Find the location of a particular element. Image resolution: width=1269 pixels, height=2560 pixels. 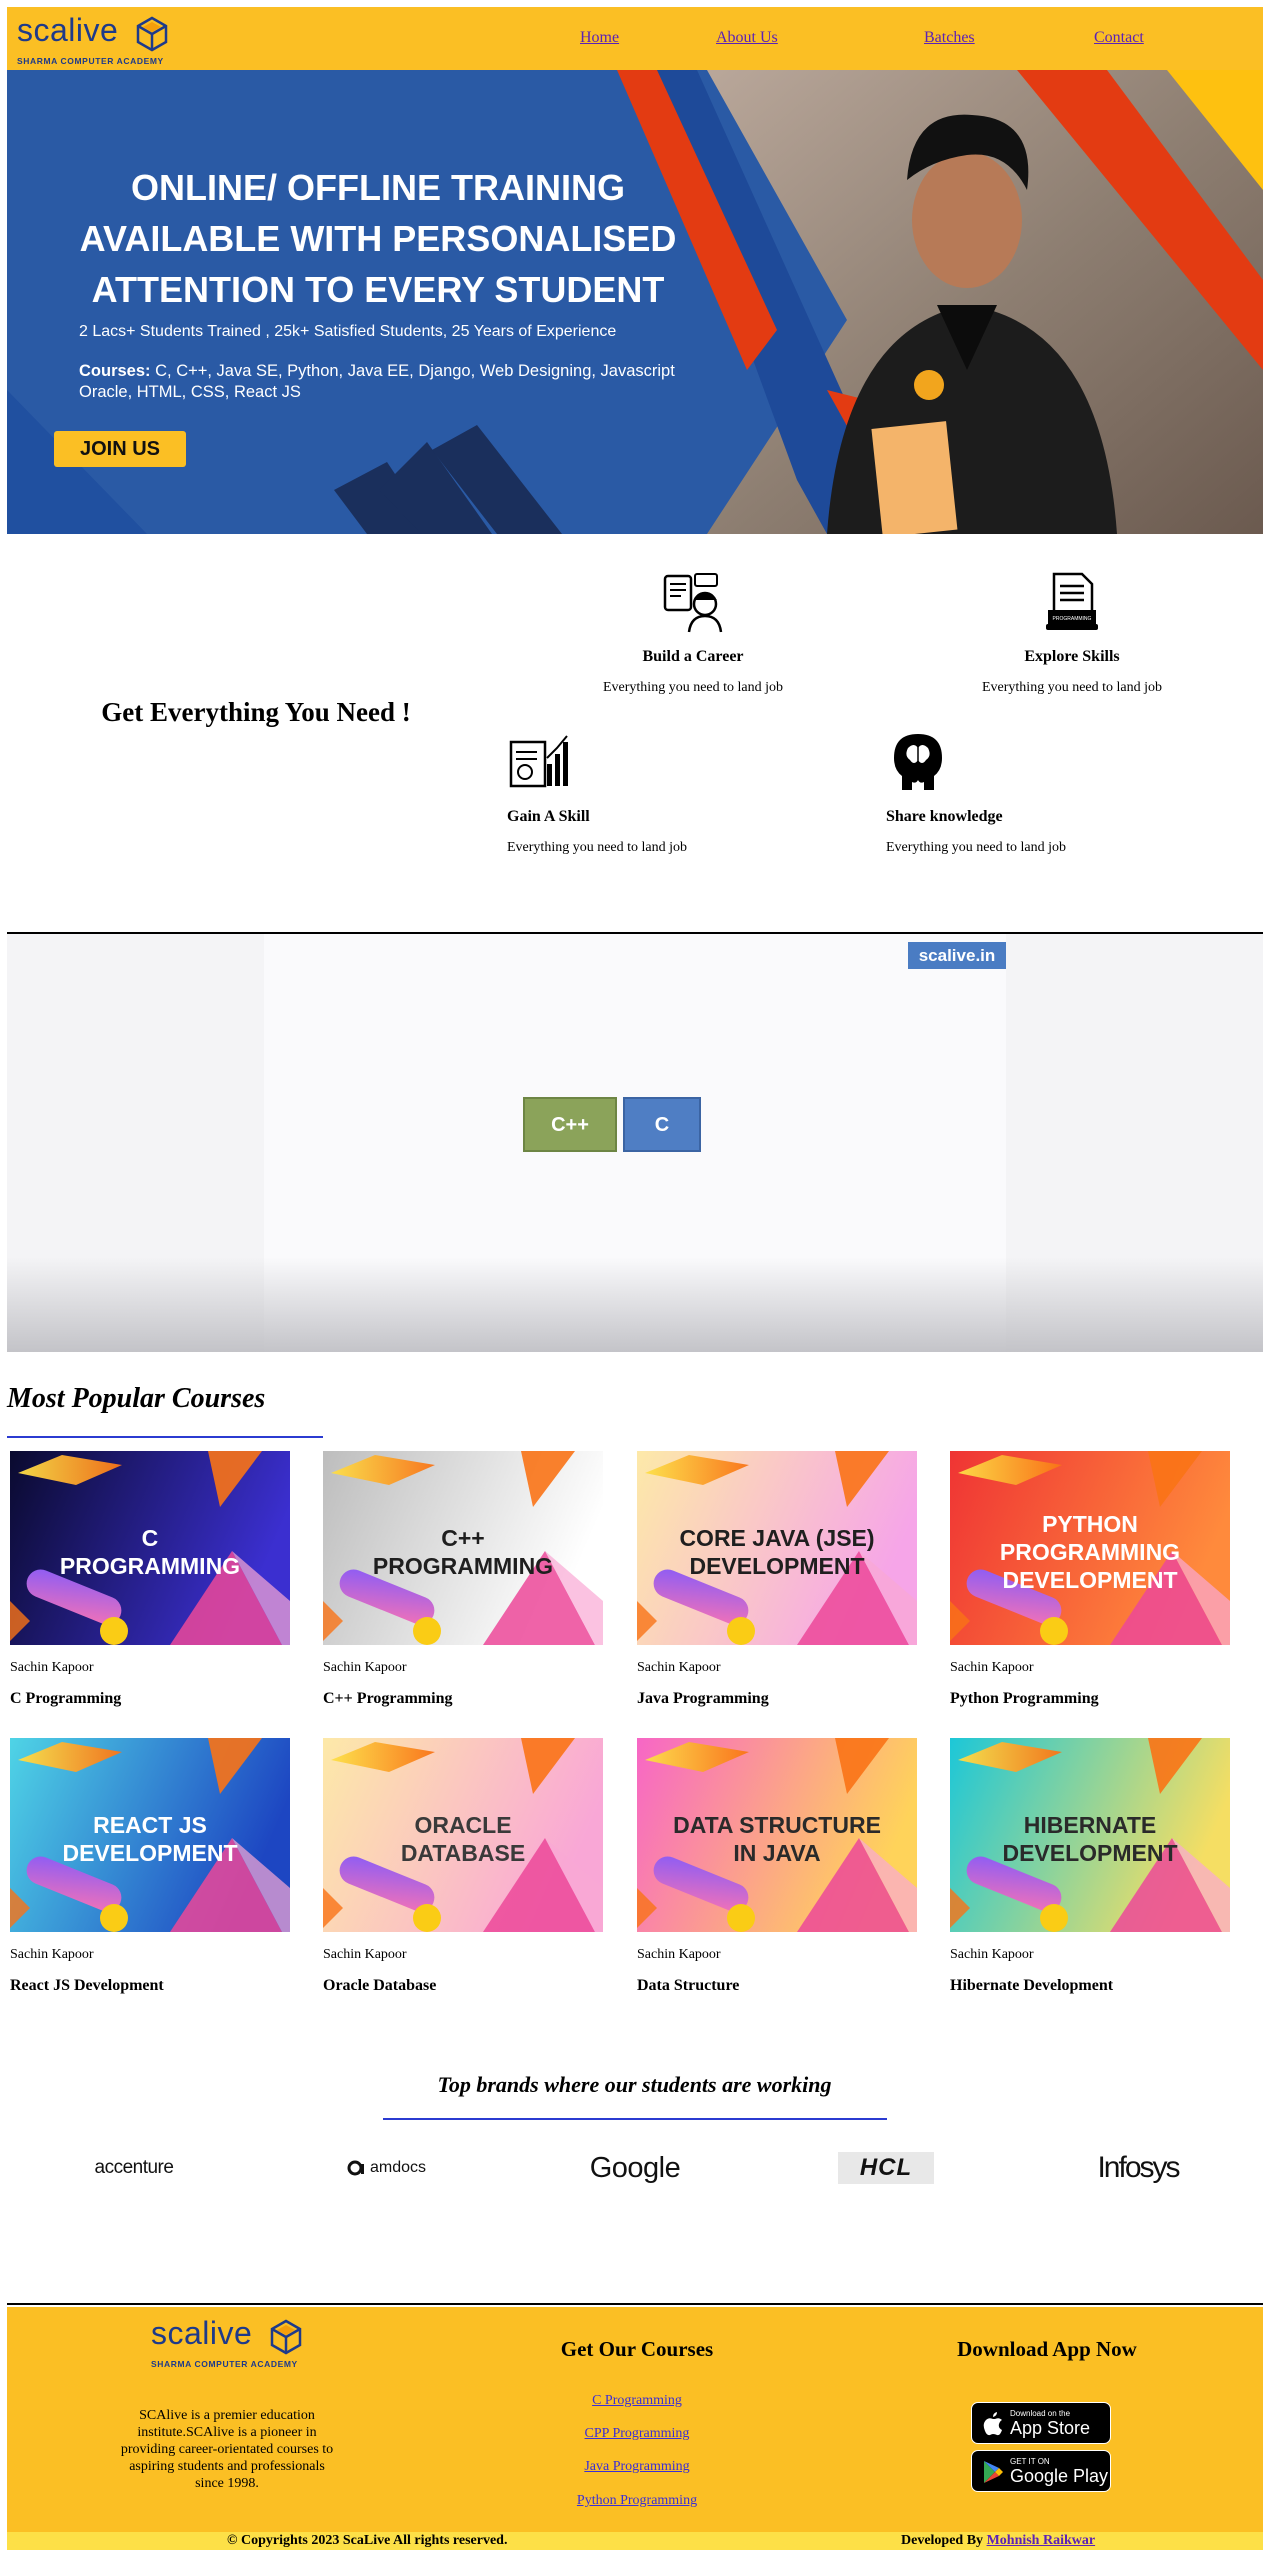

brand-google-logo: Google is located at coordinates (635, 2167).